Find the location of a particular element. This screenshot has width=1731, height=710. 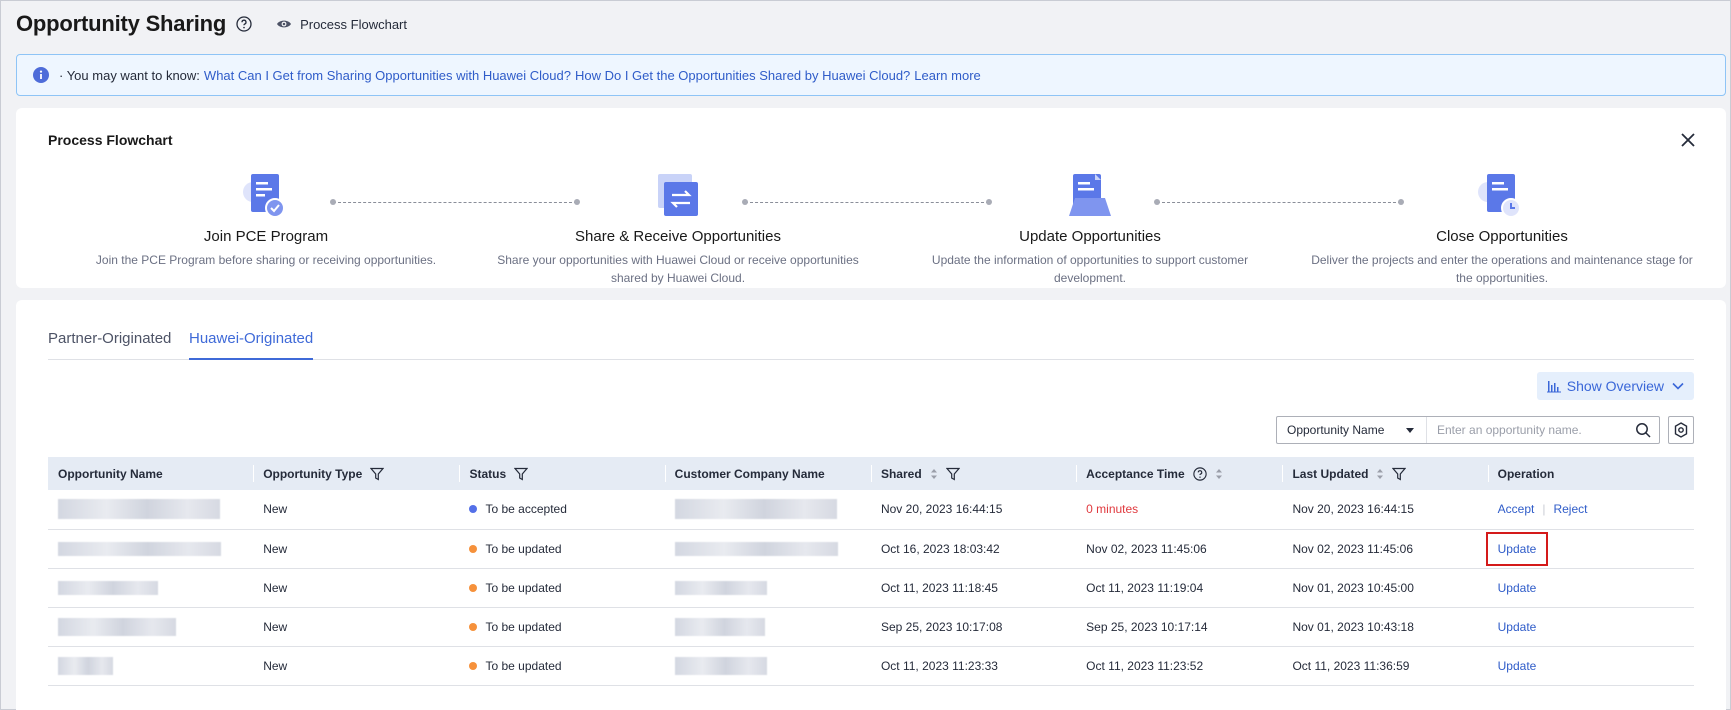

show-overview-label: Show Overview is located at coordinates (1615, 386).